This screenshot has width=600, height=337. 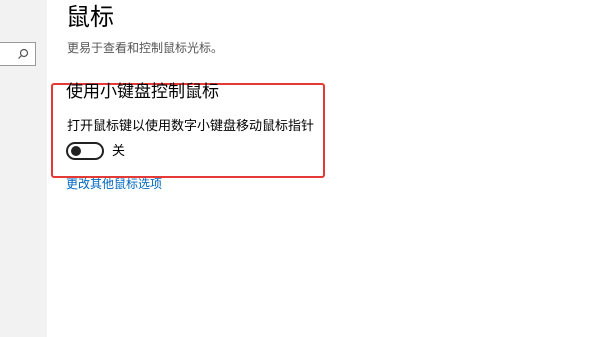 I want to click on settings-sidebar, so click(x=23, y=168).